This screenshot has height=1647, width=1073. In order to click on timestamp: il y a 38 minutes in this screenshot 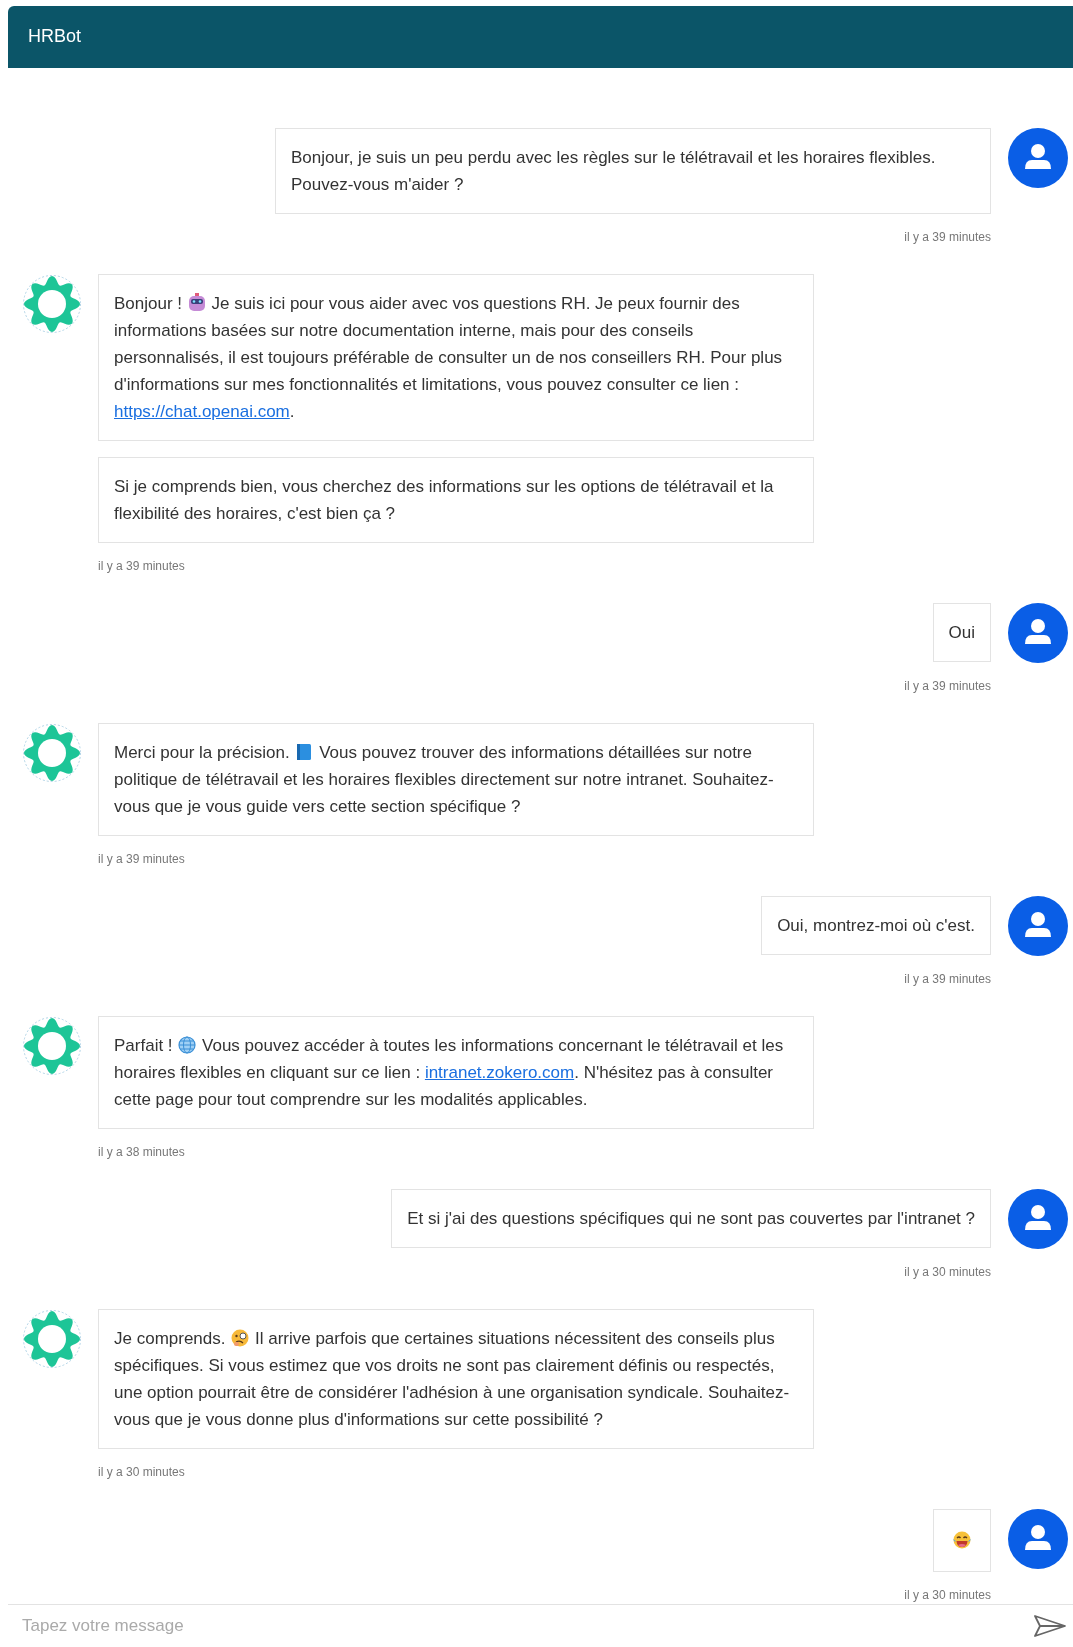, I will do `click(142, 1152)`.